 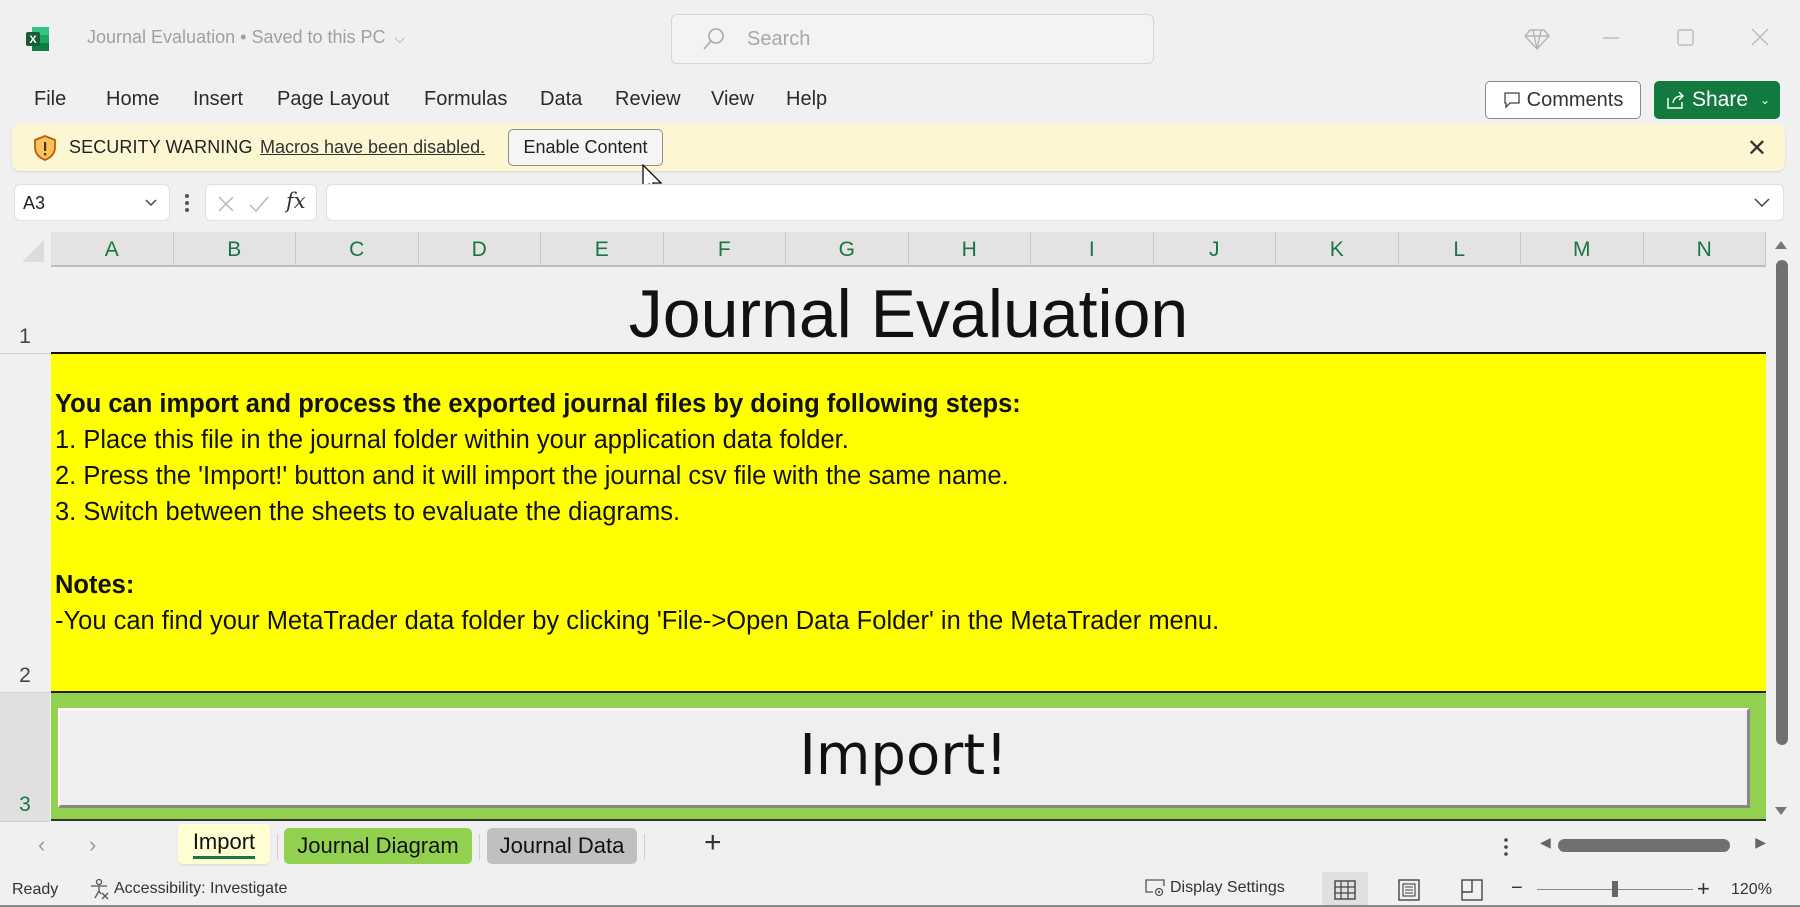 I want to click on column-header-g: G, so click(x=847, y=249).